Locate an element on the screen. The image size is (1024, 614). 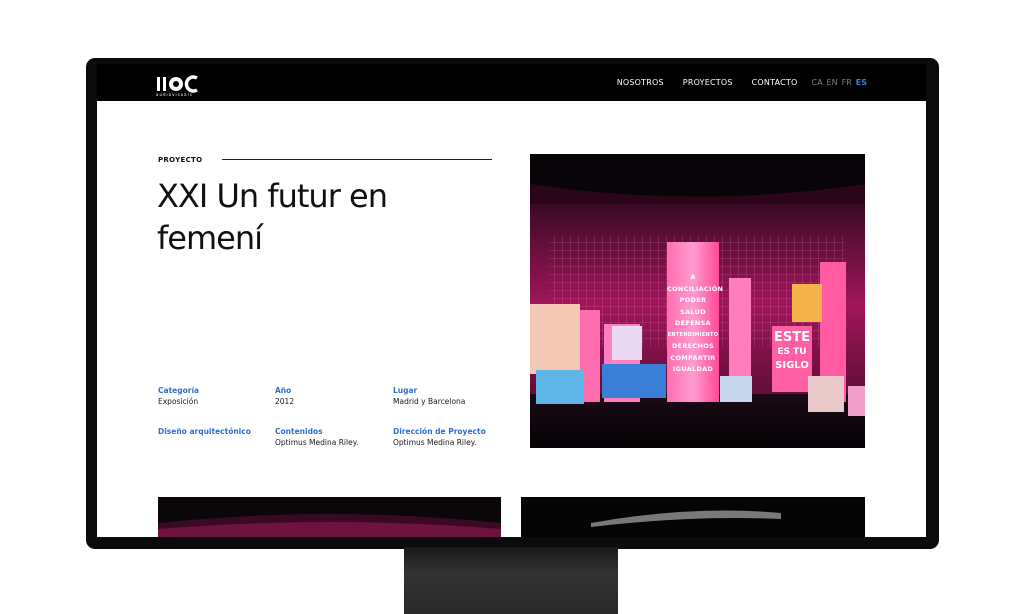
lang-es: ES is located at coordinates (861, 82).